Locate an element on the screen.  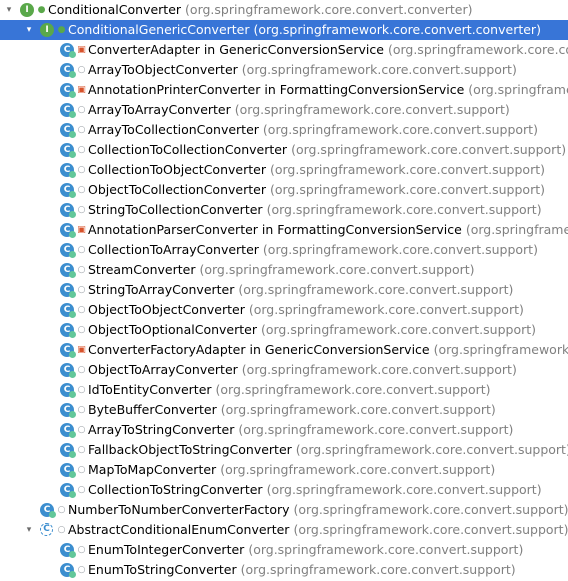
type-name: ArrayToObjectConverter is located at coordinates (163, 69).